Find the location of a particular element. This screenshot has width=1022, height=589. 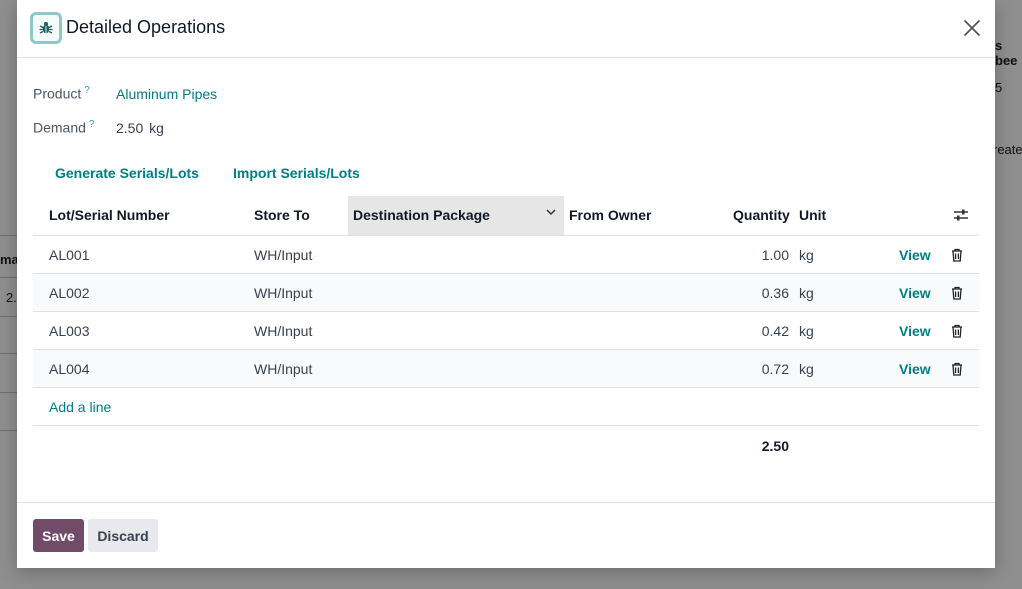

add-line-row: Add a line is located at coordinates (506, 407).